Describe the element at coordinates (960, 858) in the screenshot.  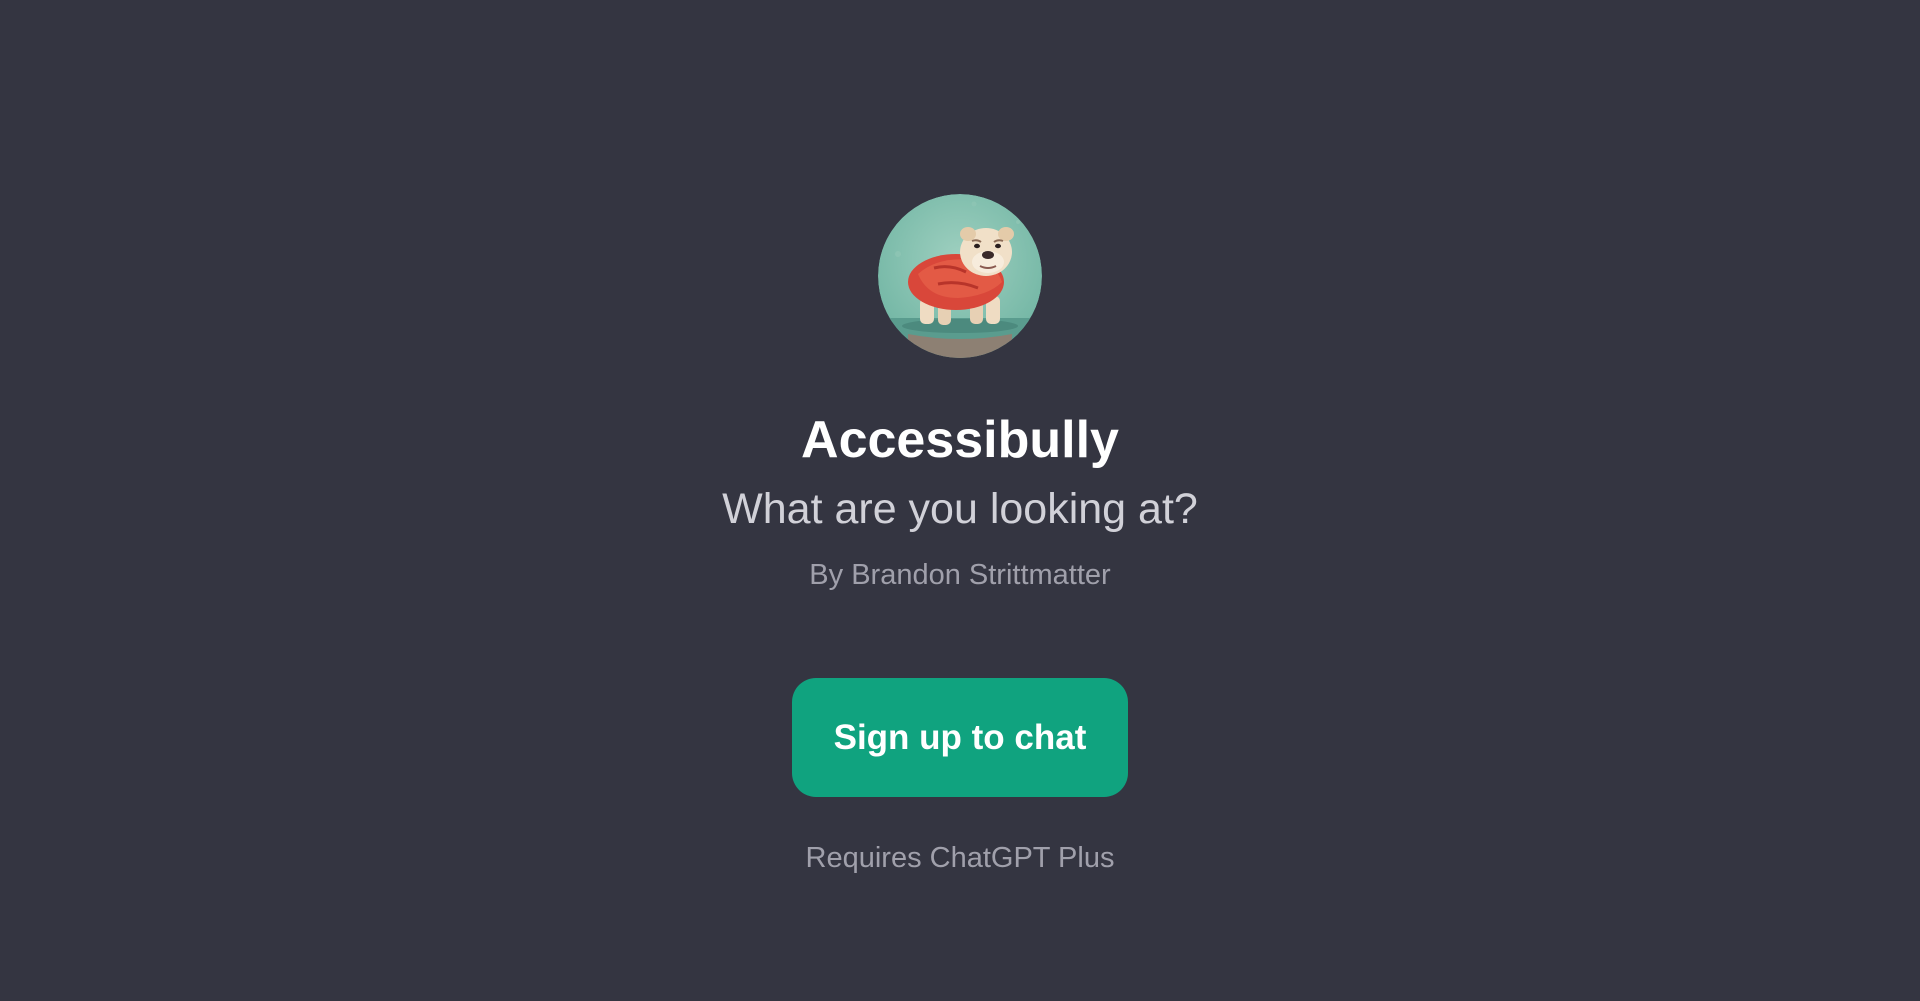
I see `requirement-note: Requires ChatGPT Plus` at that location.